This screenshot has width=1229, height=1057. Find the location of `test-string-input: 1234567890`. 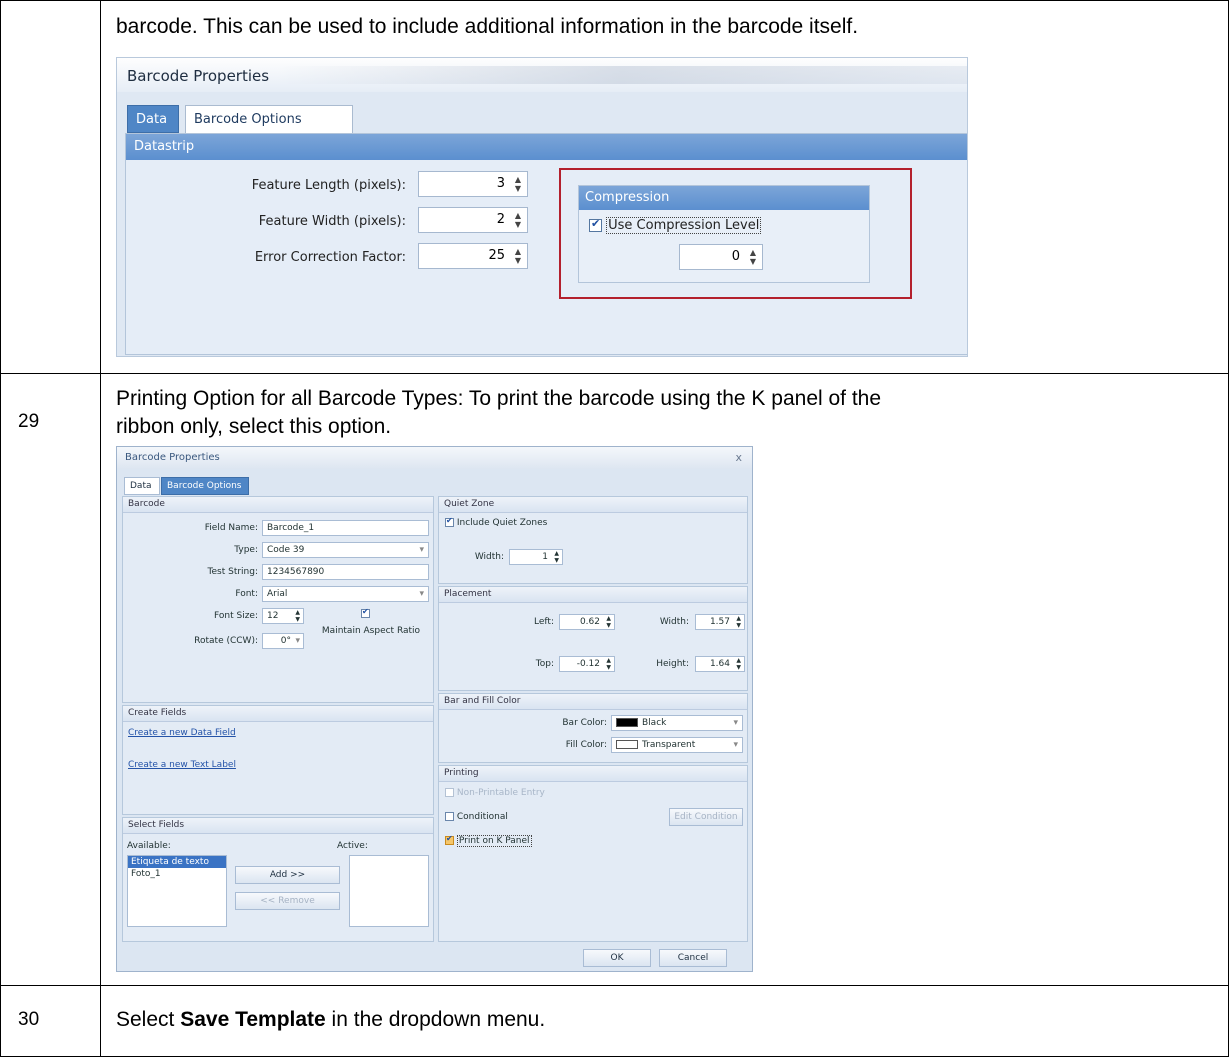

test-string-input: 1234567890 is located at coordinates (345, 572).